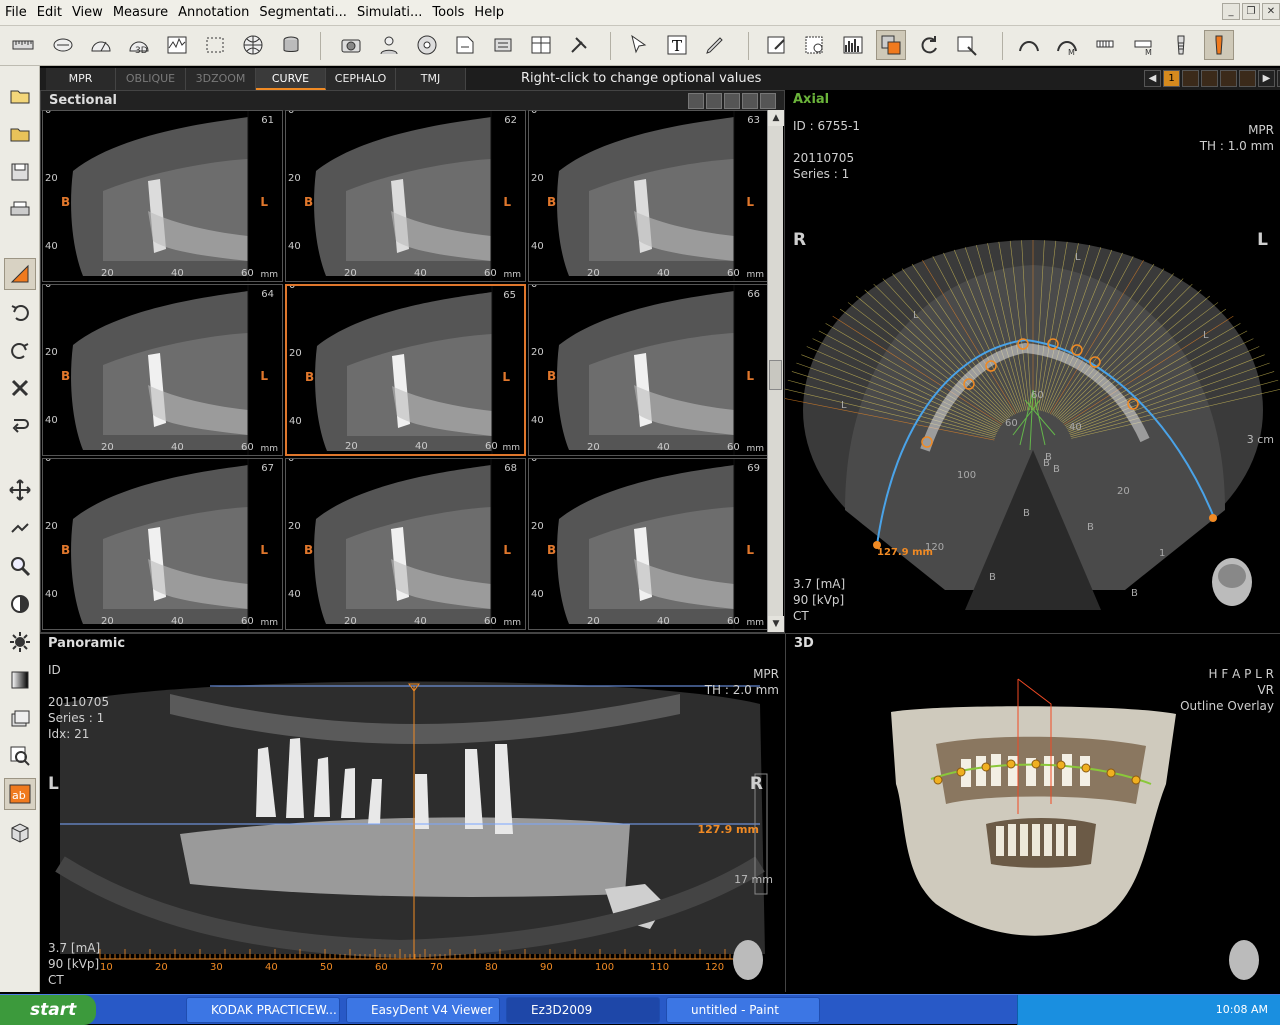 This screenshot has height=1025, width=1280. What do you see at coordinates (1171, 78) in the screenshot?
I see `pager-current: 1` at bounding box center [1171, 78].